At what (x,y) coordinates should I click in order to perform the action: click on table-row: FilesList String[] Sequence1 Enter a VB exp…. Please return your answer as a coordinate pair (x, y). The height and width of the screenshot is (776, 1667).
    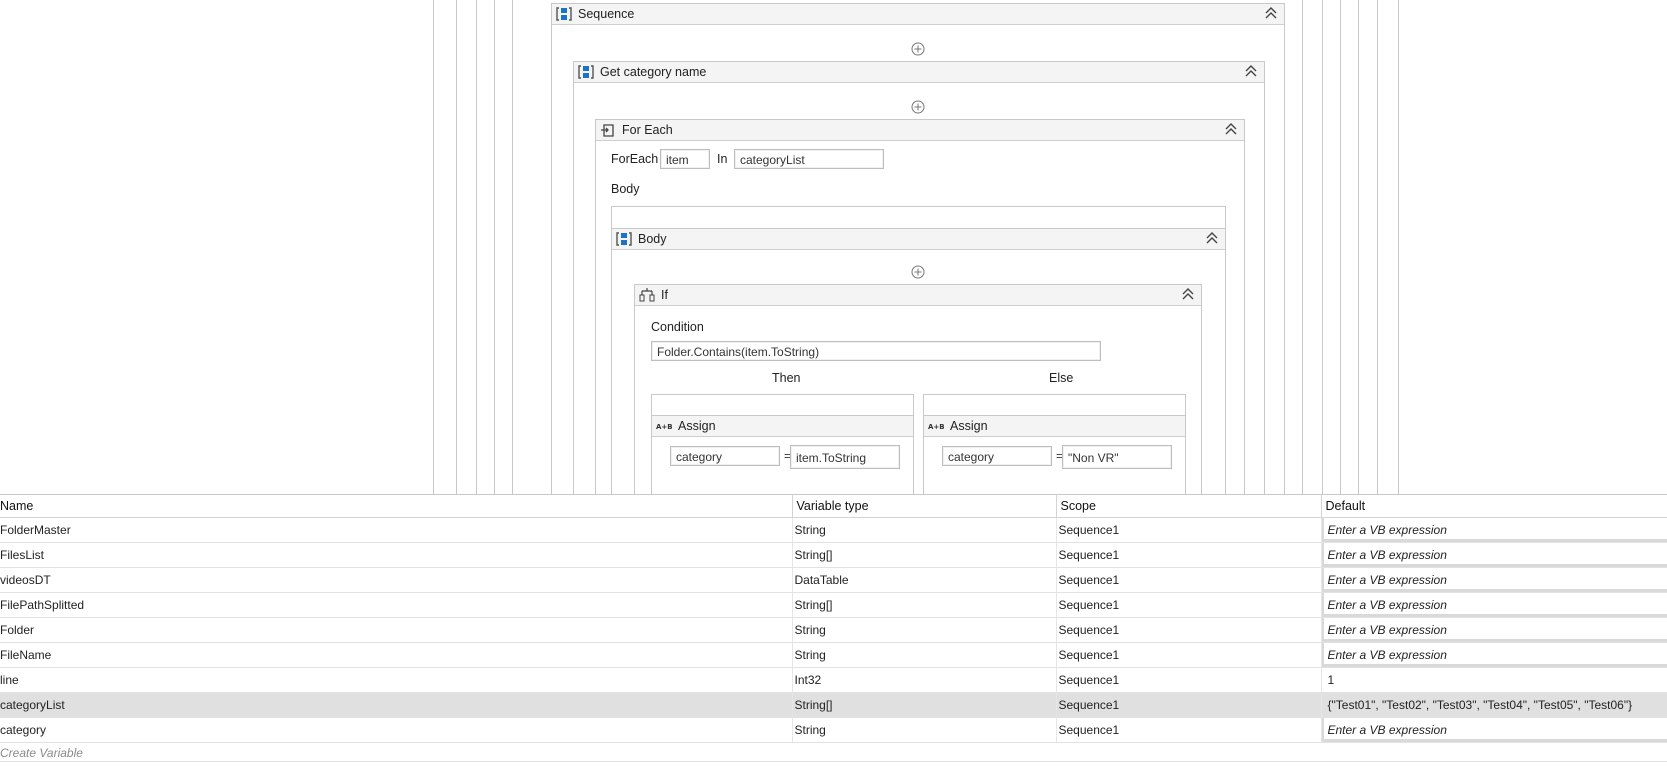
    Looking at the image, I should click on (833, 555).